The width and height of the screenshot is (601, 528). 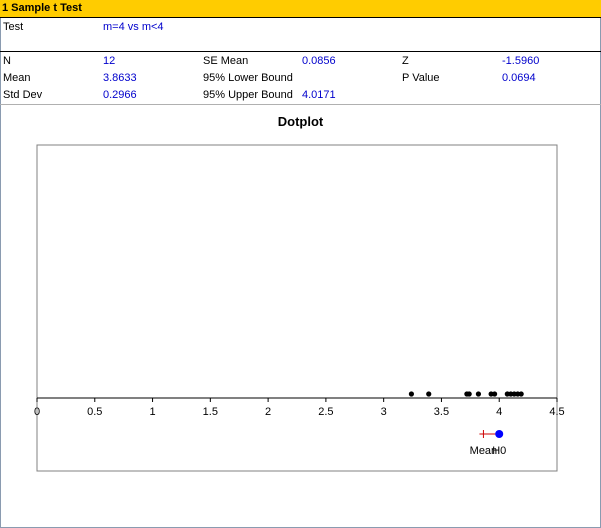 I want to click on x-tick-label: 2, so click(x=268, y=412).